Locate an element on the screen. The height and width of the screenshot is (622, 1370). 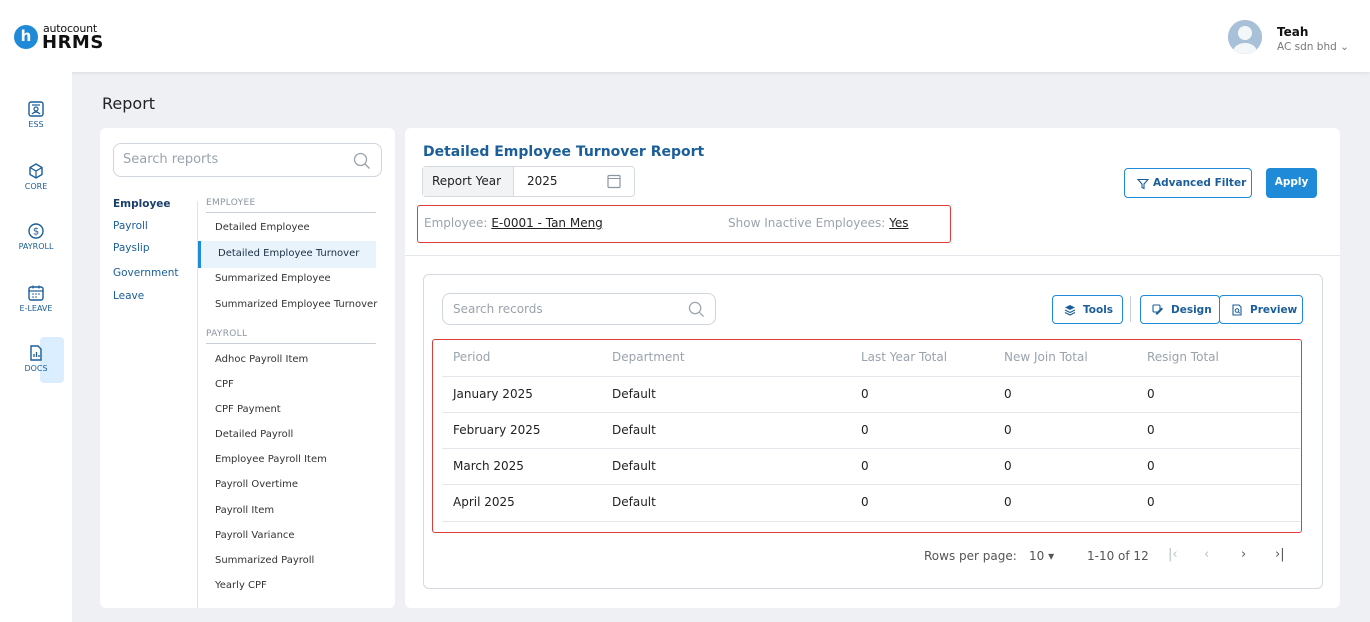
report-item: CPF is located at coordinates (224, 384).